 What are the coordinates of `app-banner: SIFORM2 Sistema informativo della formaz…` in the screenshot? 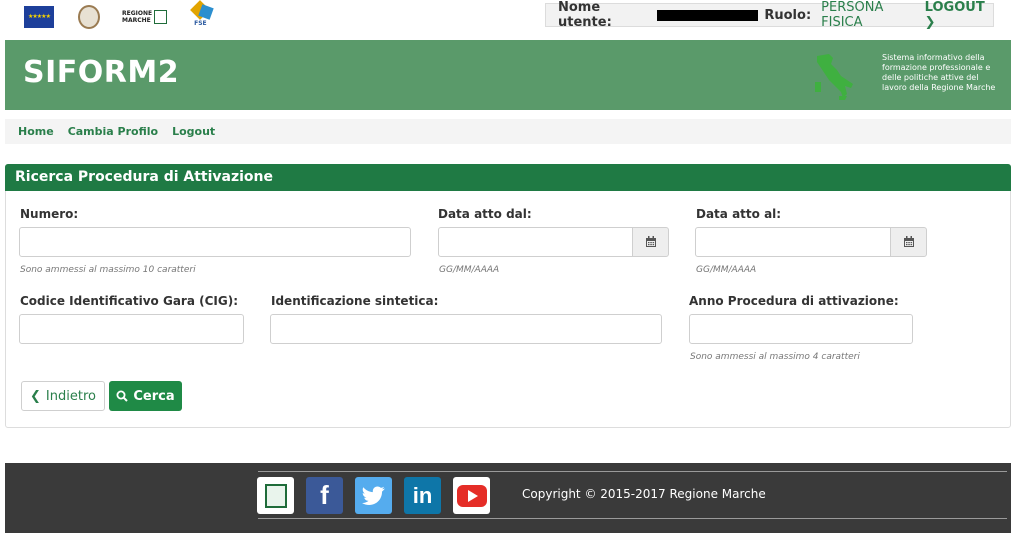 It's located at (508, 75).